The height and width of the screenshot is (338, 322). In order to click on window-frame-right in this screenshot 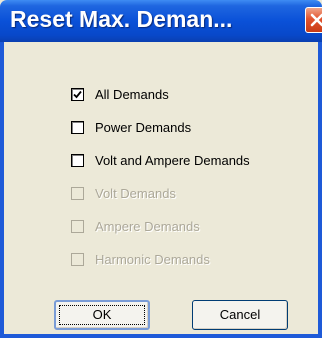, I will do `click(320, 190)`.